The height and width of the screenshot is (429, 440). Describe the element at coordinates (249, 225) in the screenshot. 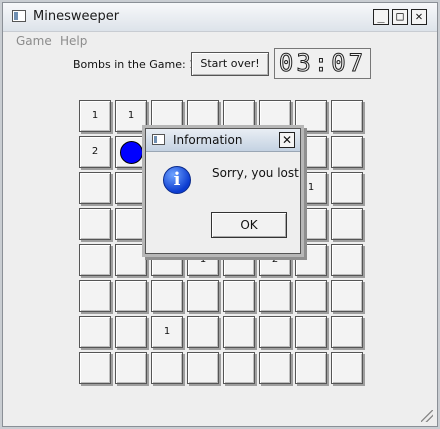

I see `ok-button: OK` at that location.